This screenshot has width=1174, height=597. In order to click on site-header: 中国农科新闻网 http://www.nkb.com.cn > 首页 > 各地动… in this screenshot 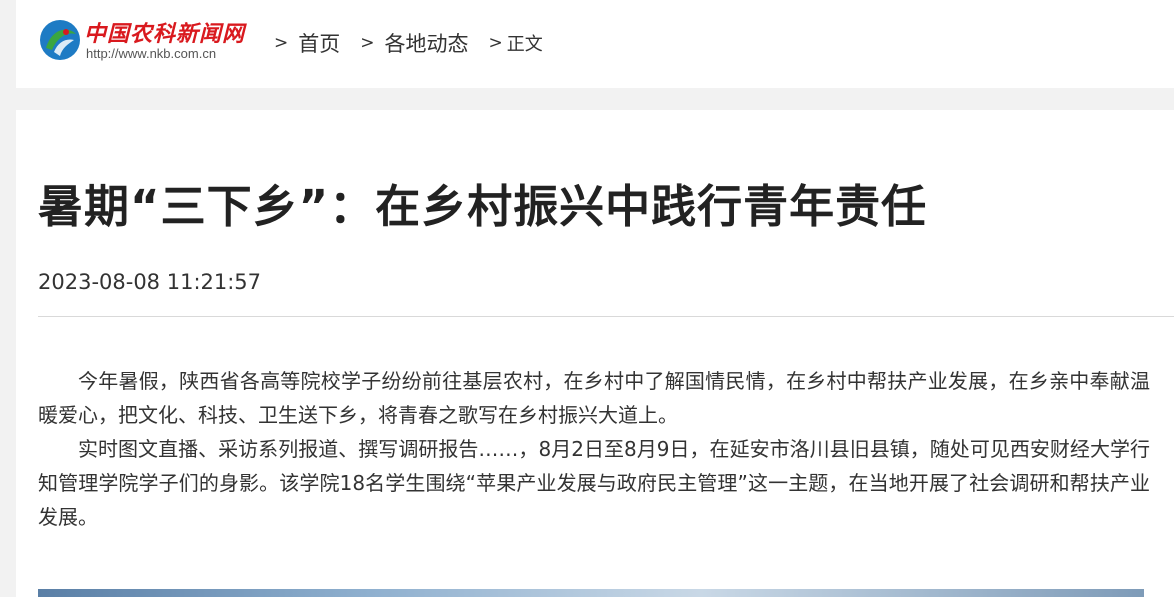, I will do `click(595, 44)`.